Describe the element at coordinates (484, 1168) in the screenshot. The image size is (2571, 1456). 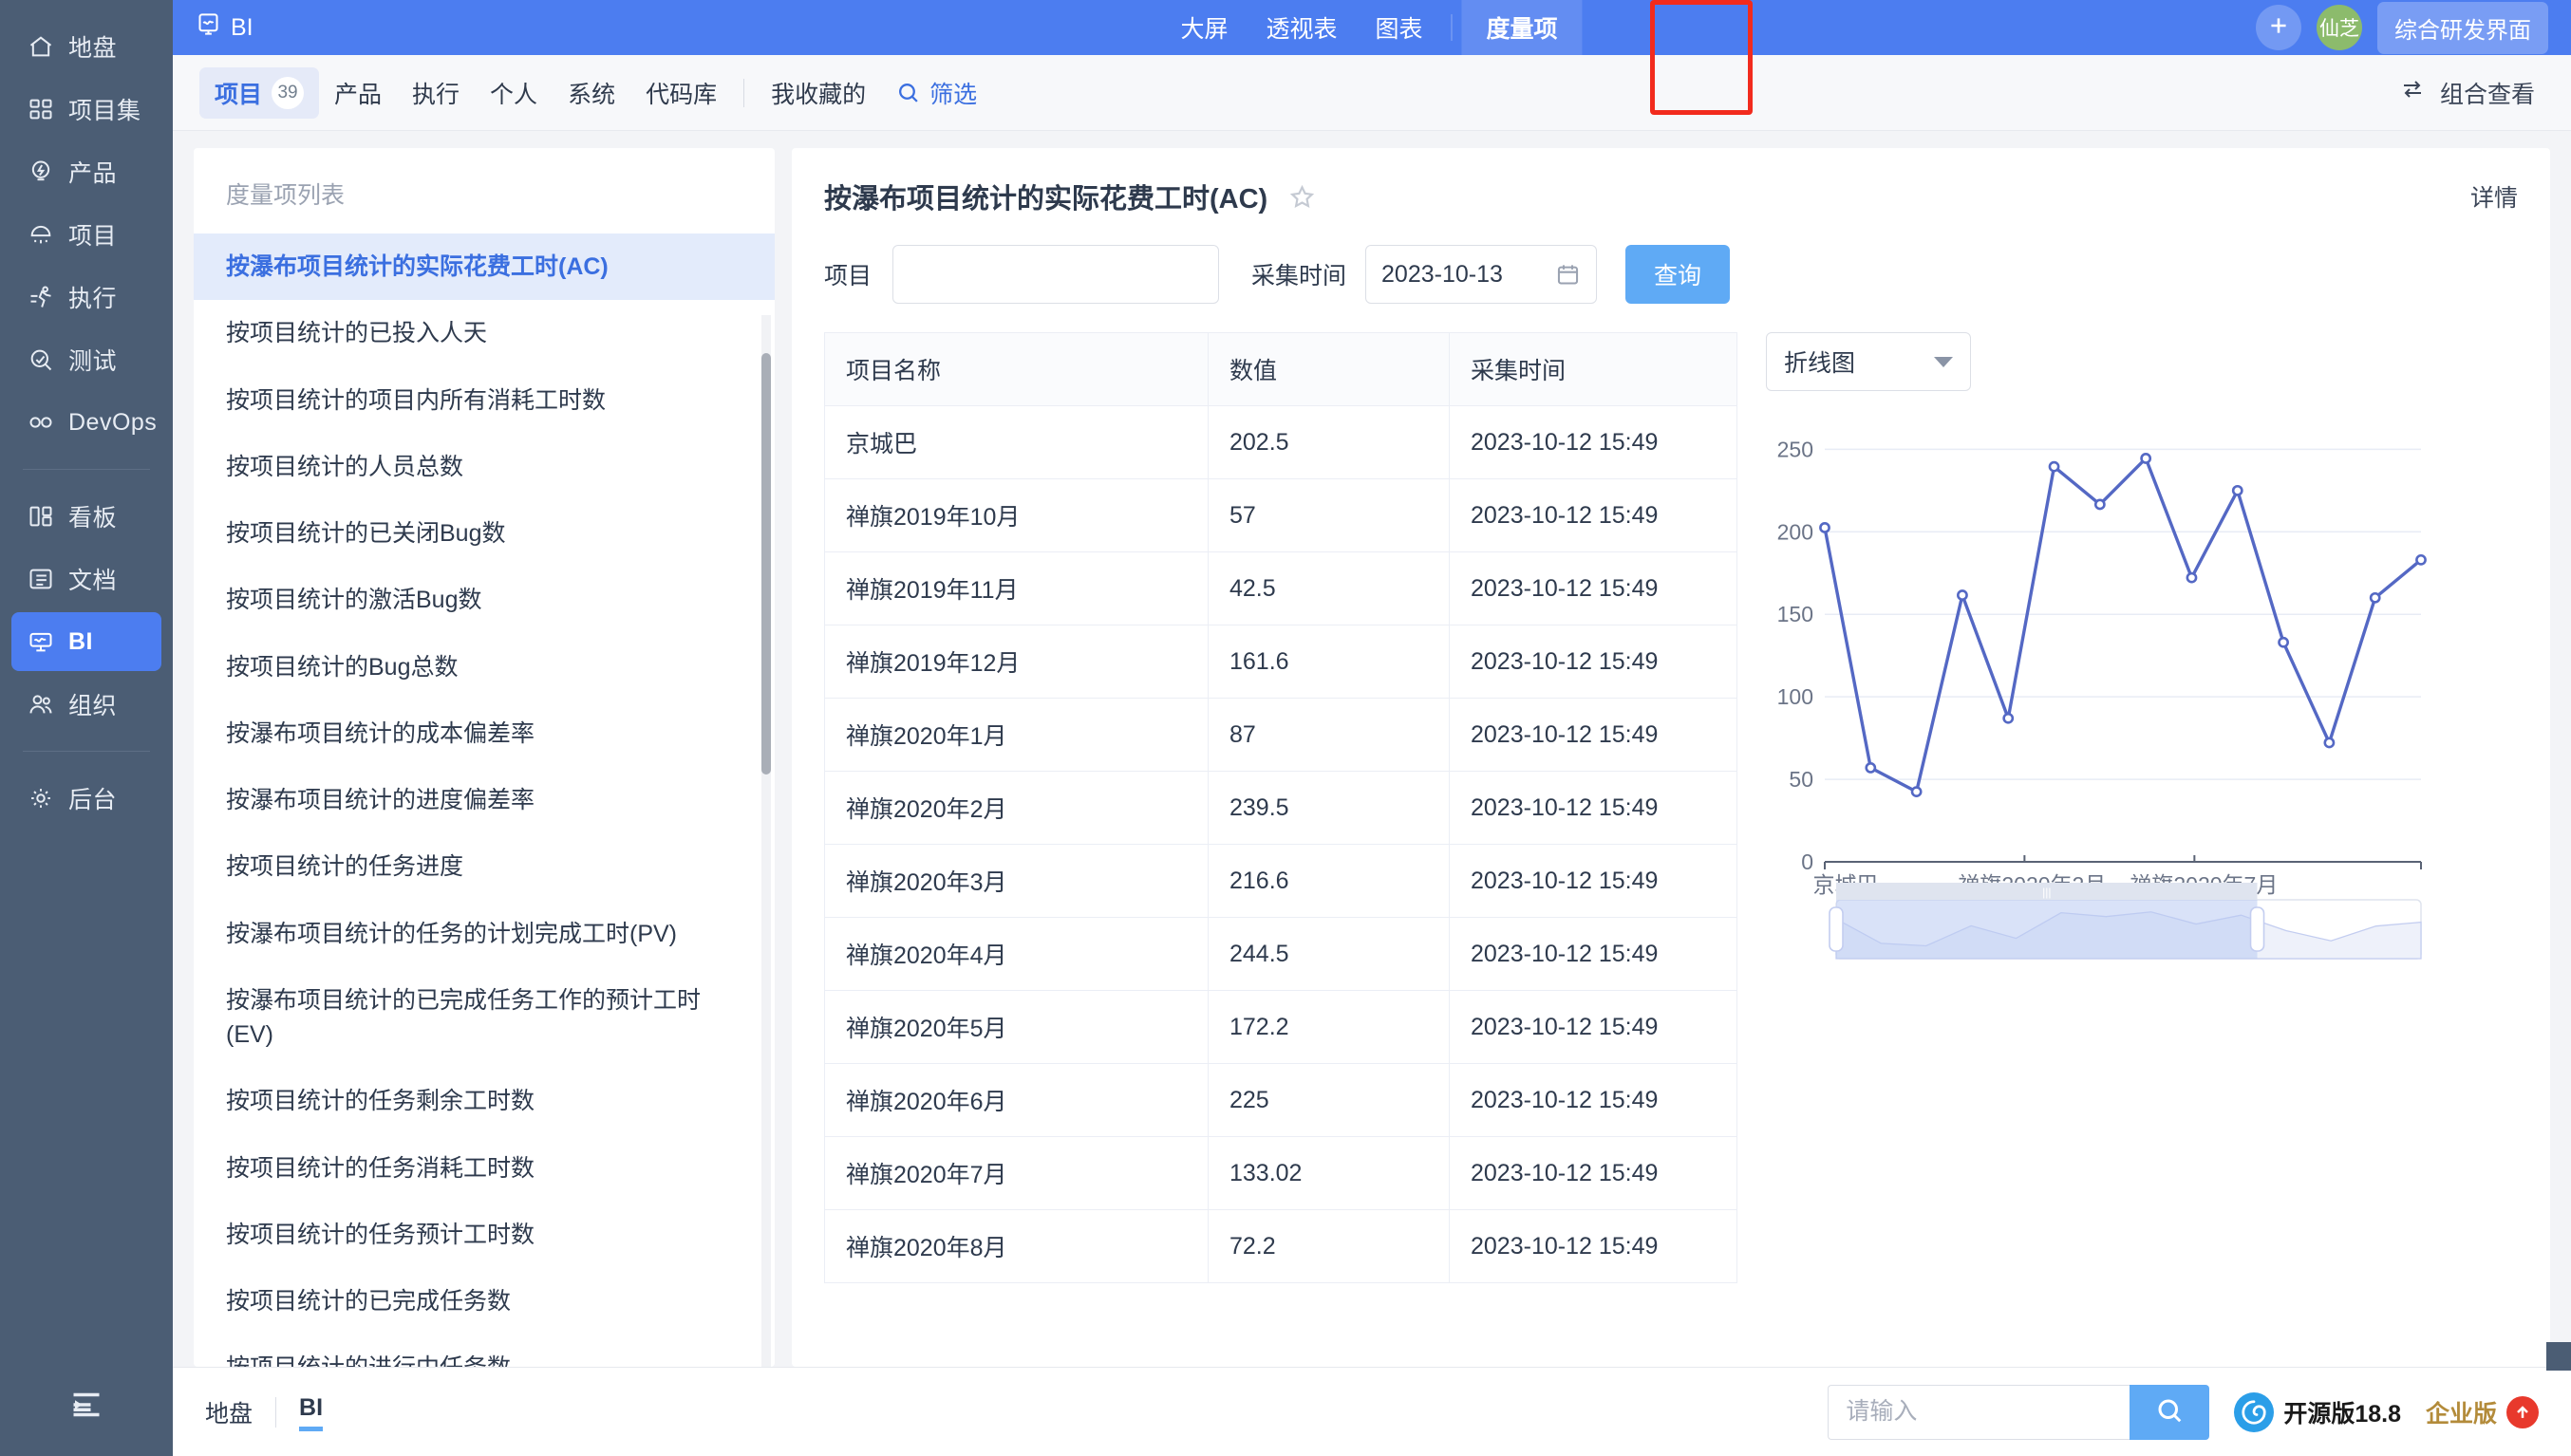
I see `list-item: 按项目统计的任务消耗工时数` at that location.